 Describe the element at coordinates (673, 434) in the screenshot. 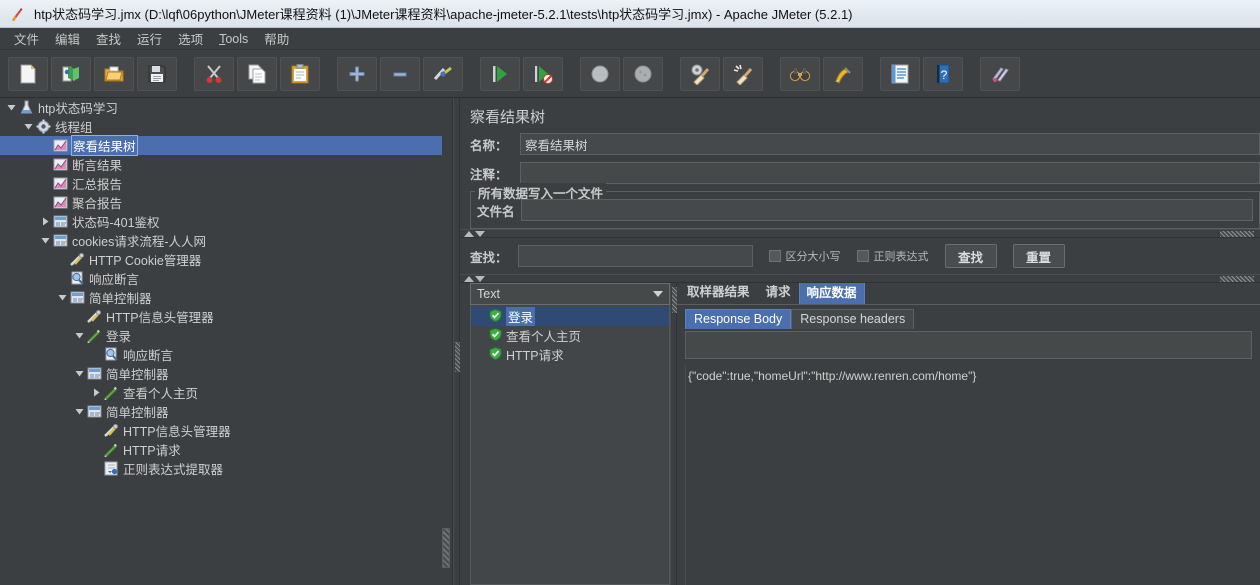

I see `results-split-divider` at that location.